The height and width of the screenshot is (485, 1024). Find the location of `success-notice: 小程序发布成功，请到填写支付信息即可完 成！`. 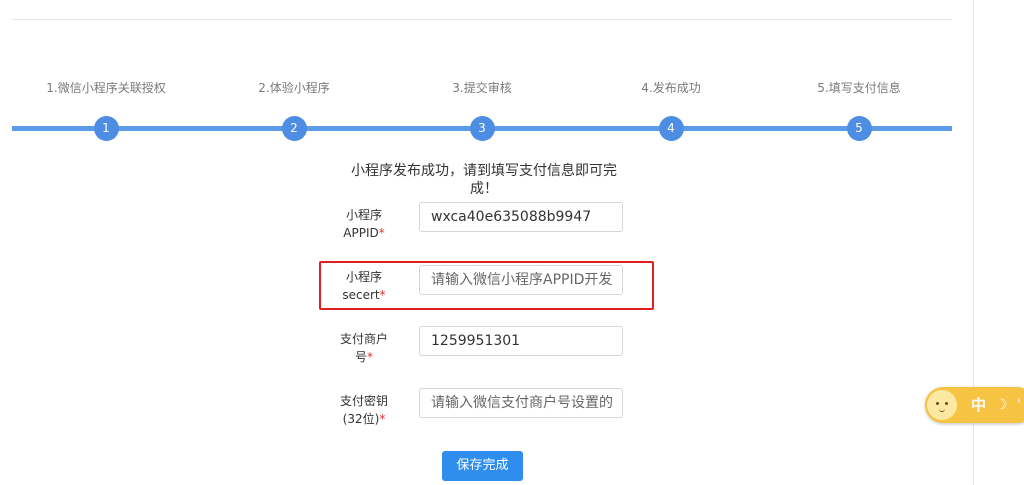

success-notice: 小程序发布成功，请到填写支付信息即可完 成！ is located at coordinates (484, 180).